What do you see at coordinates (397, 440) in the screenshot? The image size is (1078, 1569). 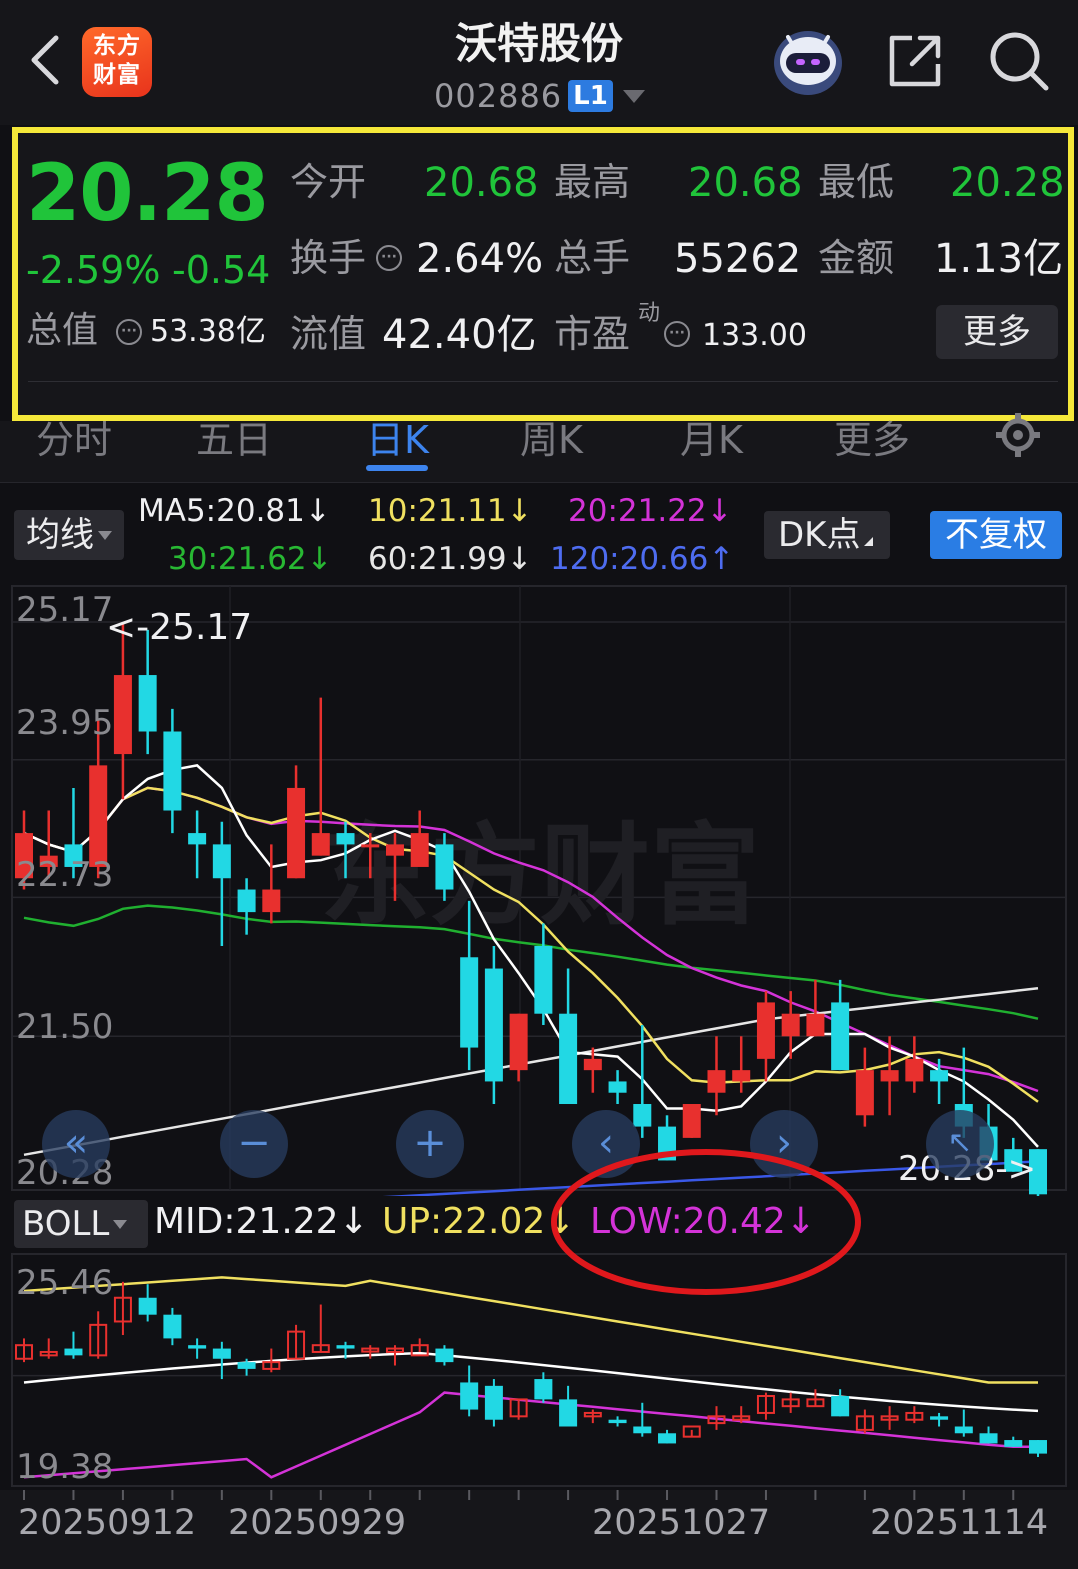 I see `tab-daily-k: 日K` at bounding box center [397, 440].